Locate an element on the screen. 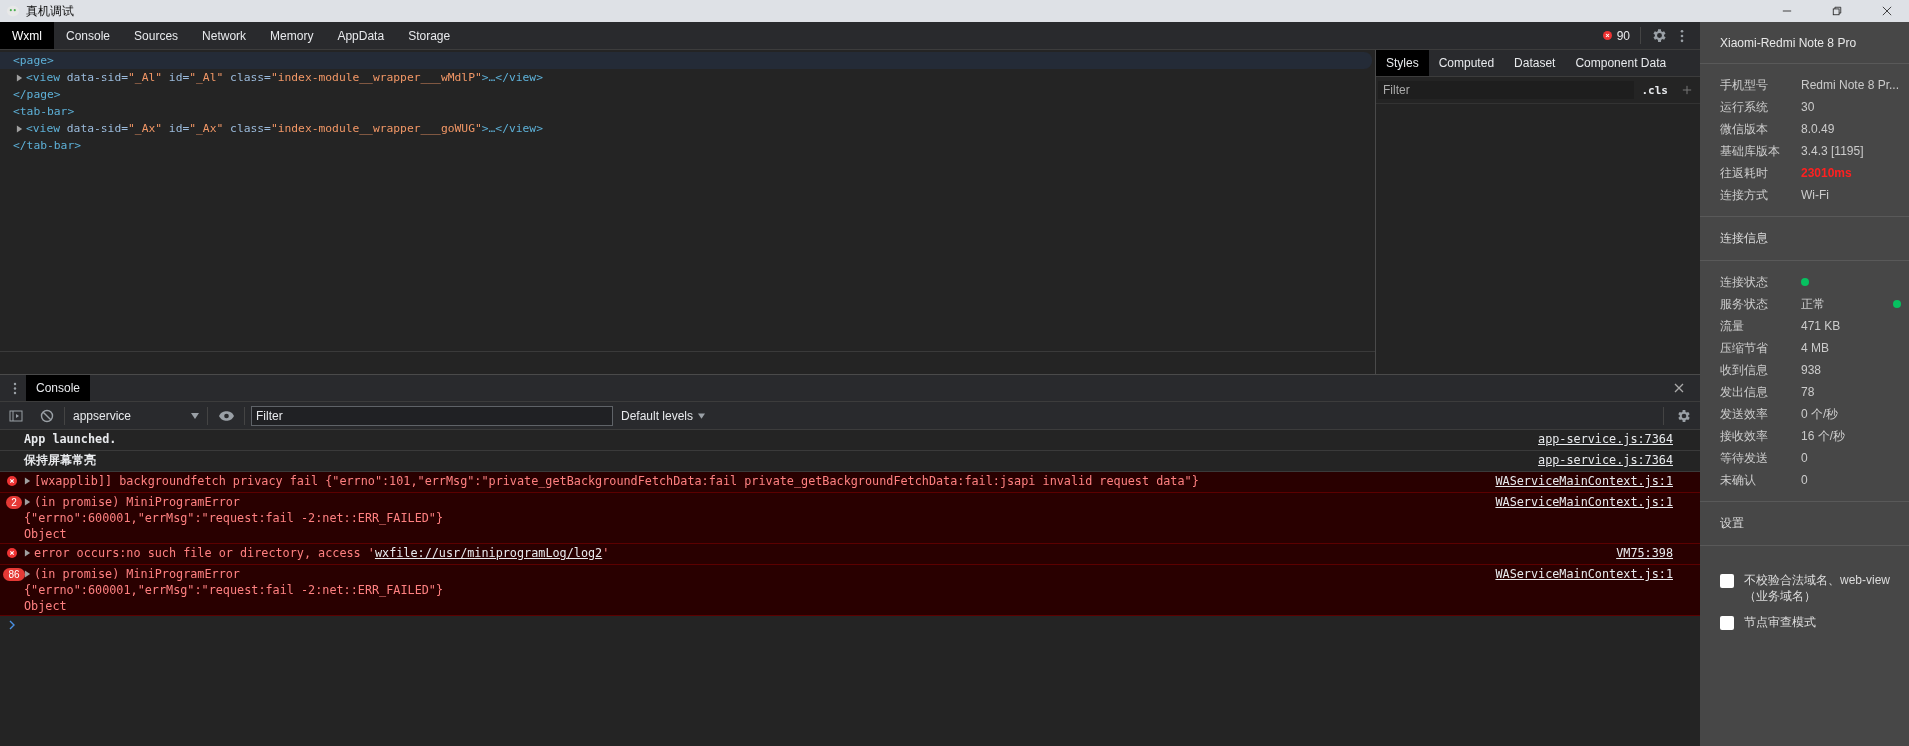 This screenshot has width=1909, height=746. info-value: 正常 is located at coordinates (1813, 304).